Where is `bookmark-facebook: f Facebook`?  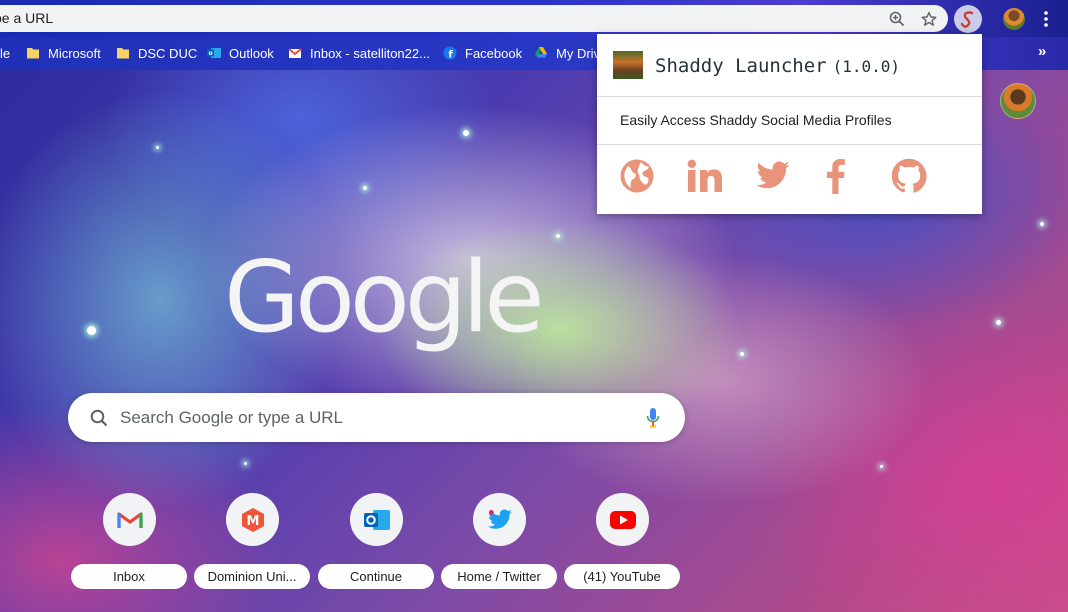 bookmark-facebook: f Facebook is located at coordinates (482, 53).